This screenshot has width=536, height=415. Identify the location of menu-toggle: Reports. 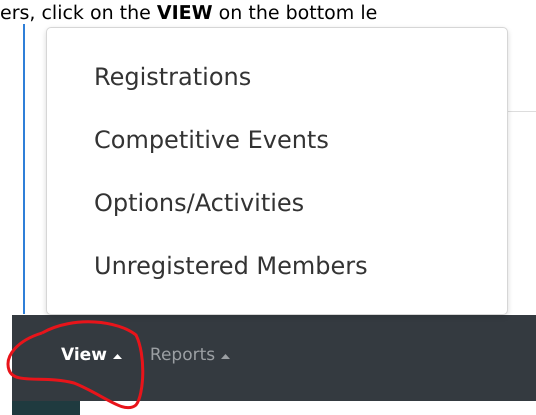
(190, 356).